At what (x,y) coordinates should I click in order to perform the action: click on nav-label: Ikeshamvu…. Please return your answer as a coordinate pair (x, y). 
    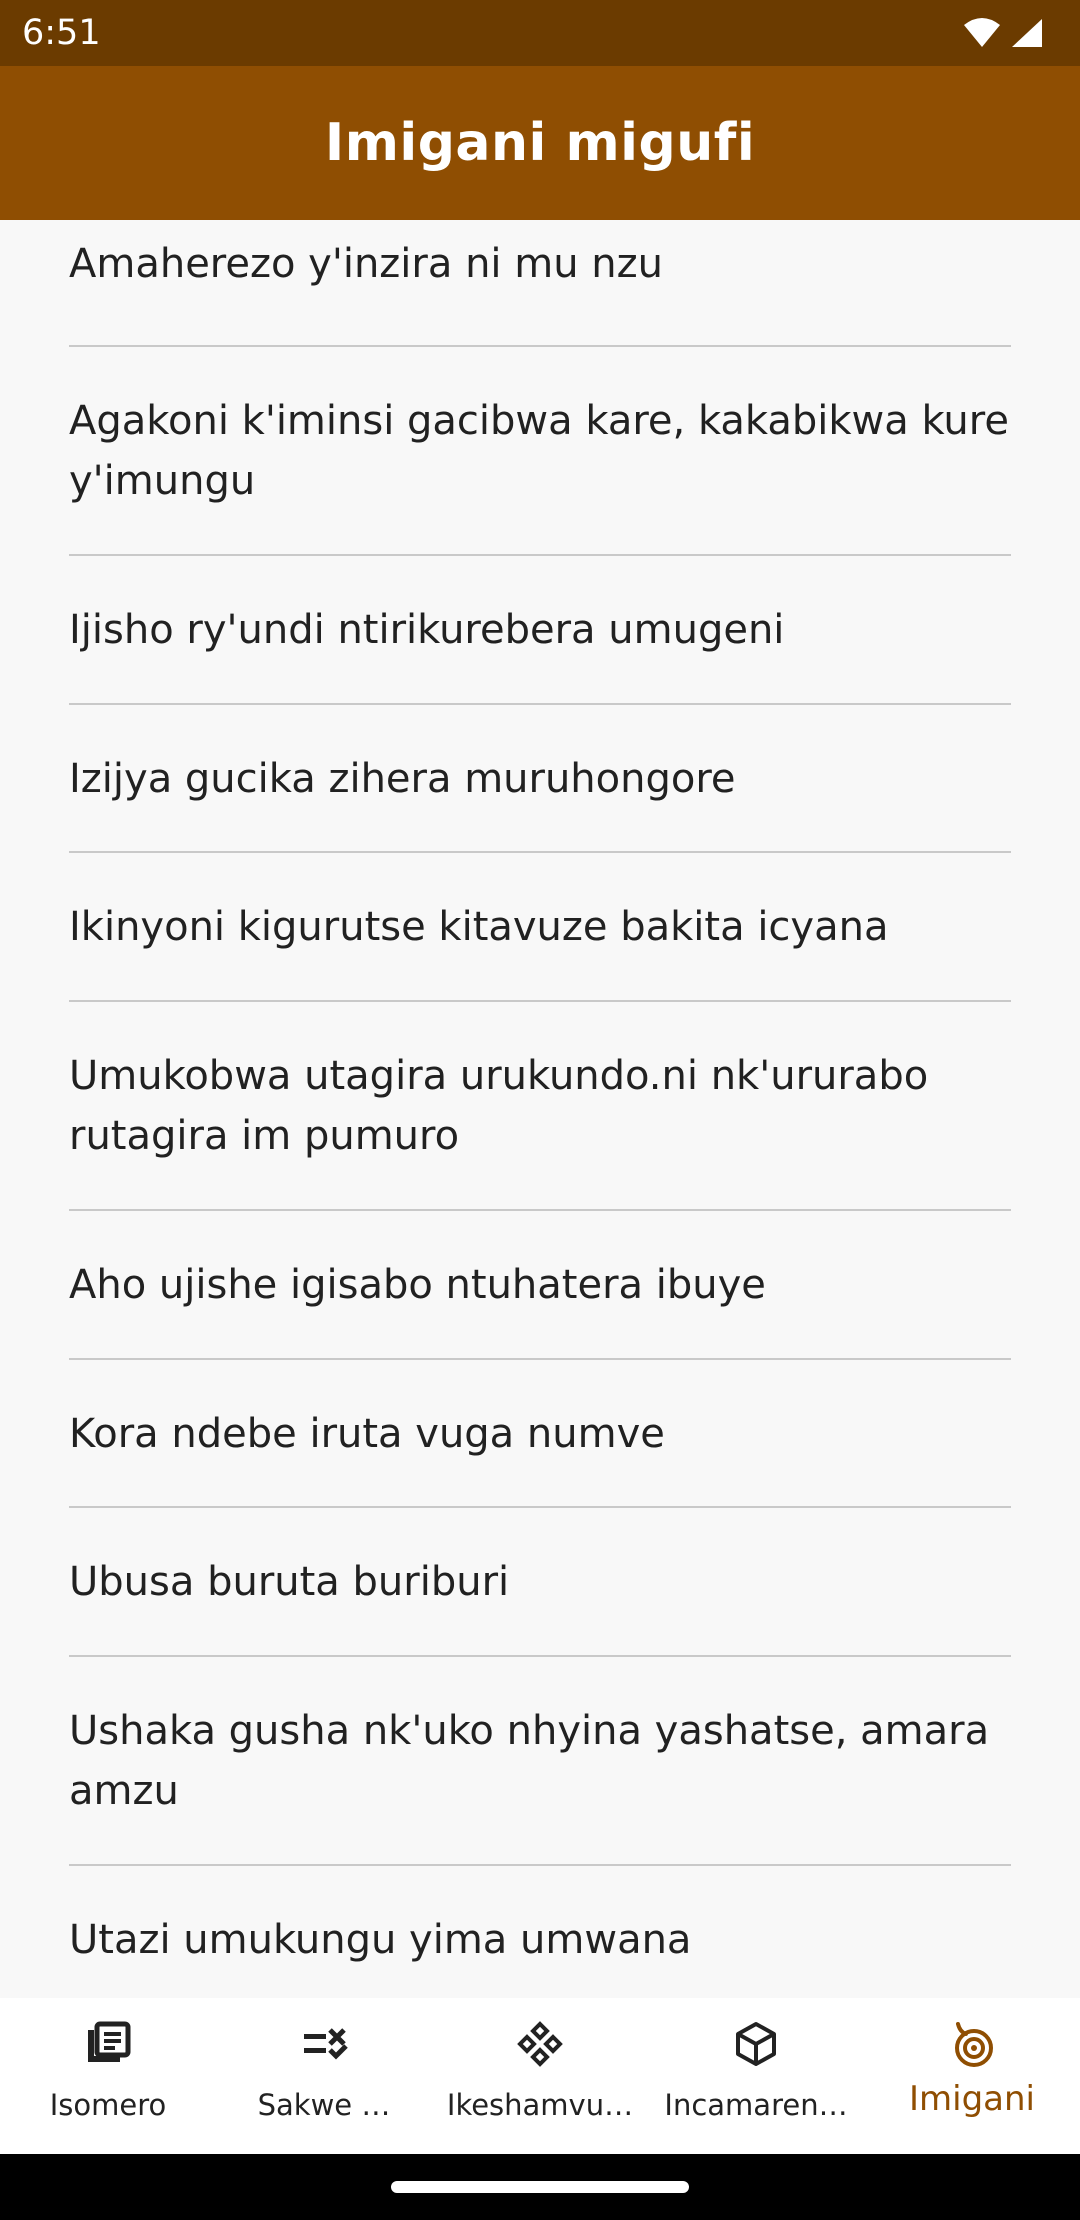
    Looking at the image, I should click on (540, 2105).